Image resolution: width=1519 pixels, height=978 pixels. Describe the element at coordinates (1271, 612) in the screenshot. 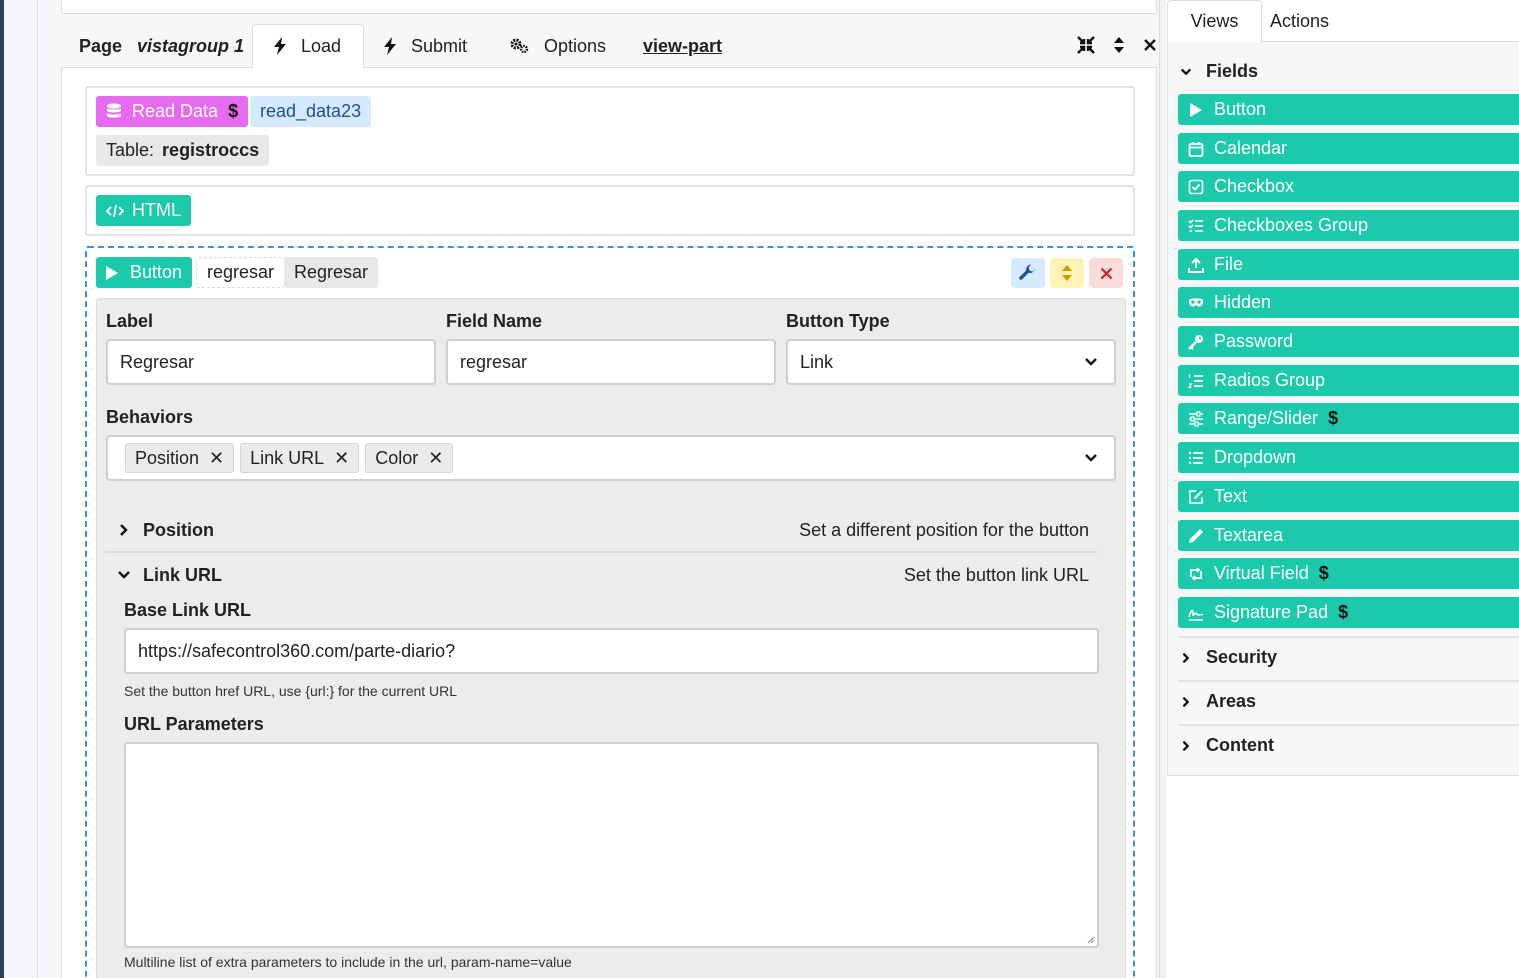

I see `field-item-label: Signature Pad` at that location.